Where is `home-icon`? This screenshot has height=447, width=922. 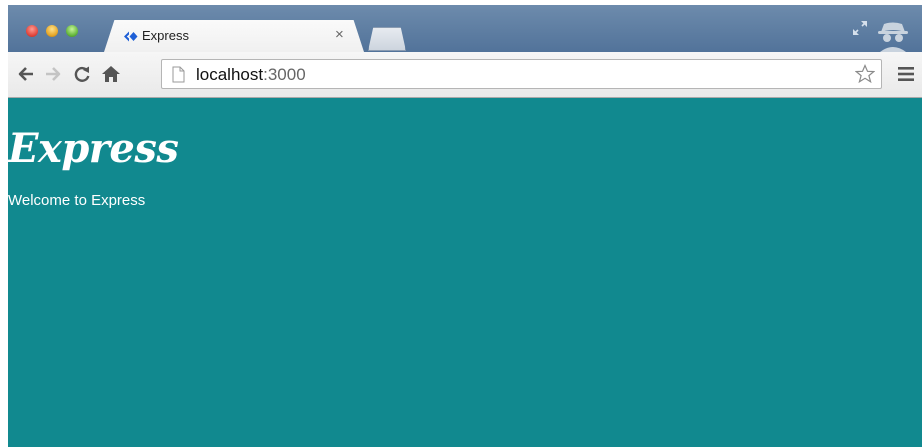 home-icon is located at coordinates (111, 74).